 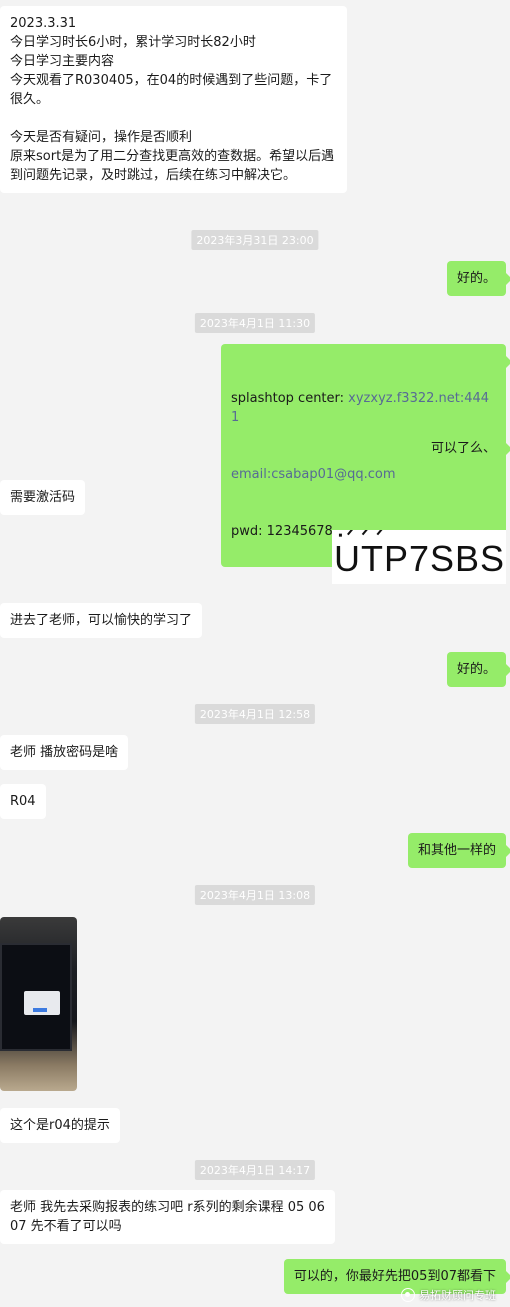 What do you see at coordinates (457, 1295) in the screenshot?
I see `watermark-text: 易拓财顾问专班` at bounding box center [457, 1295].